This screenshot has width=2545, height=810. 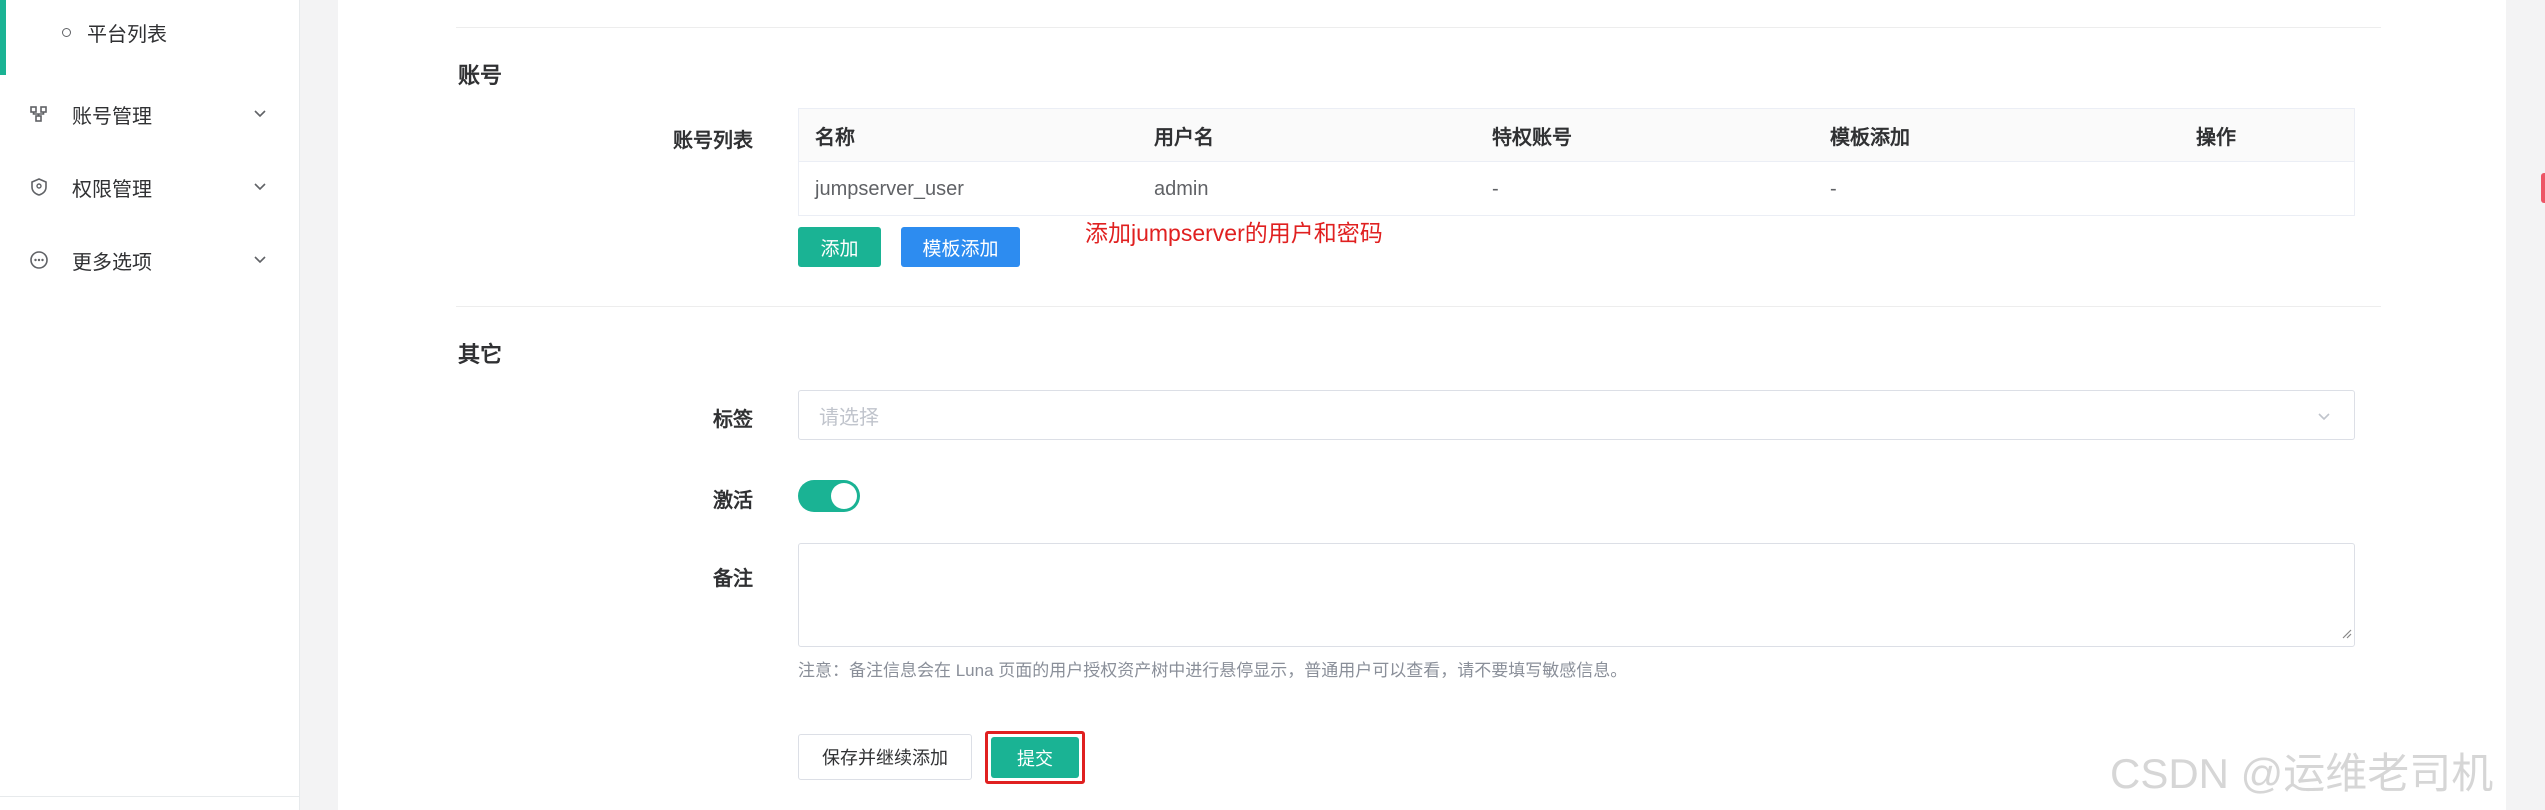 What do you see at coordinates (150, 405) in the screenshot?
I see `sidebar: 平台列表 账号管理 权限管理 更多选项` at bounding box center [150, 405].